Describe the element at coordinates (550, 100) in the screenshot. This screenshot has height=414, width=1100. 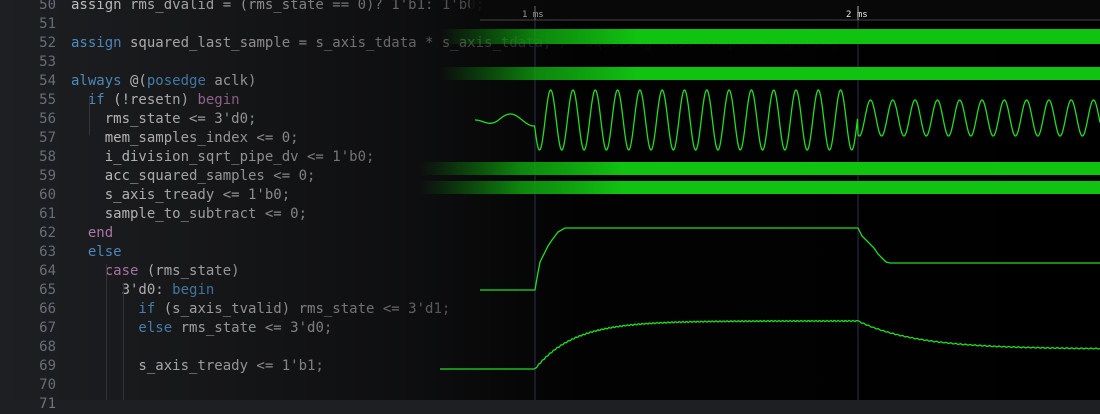
I see `code-line: 55 if (!resetn) begin` at that location.